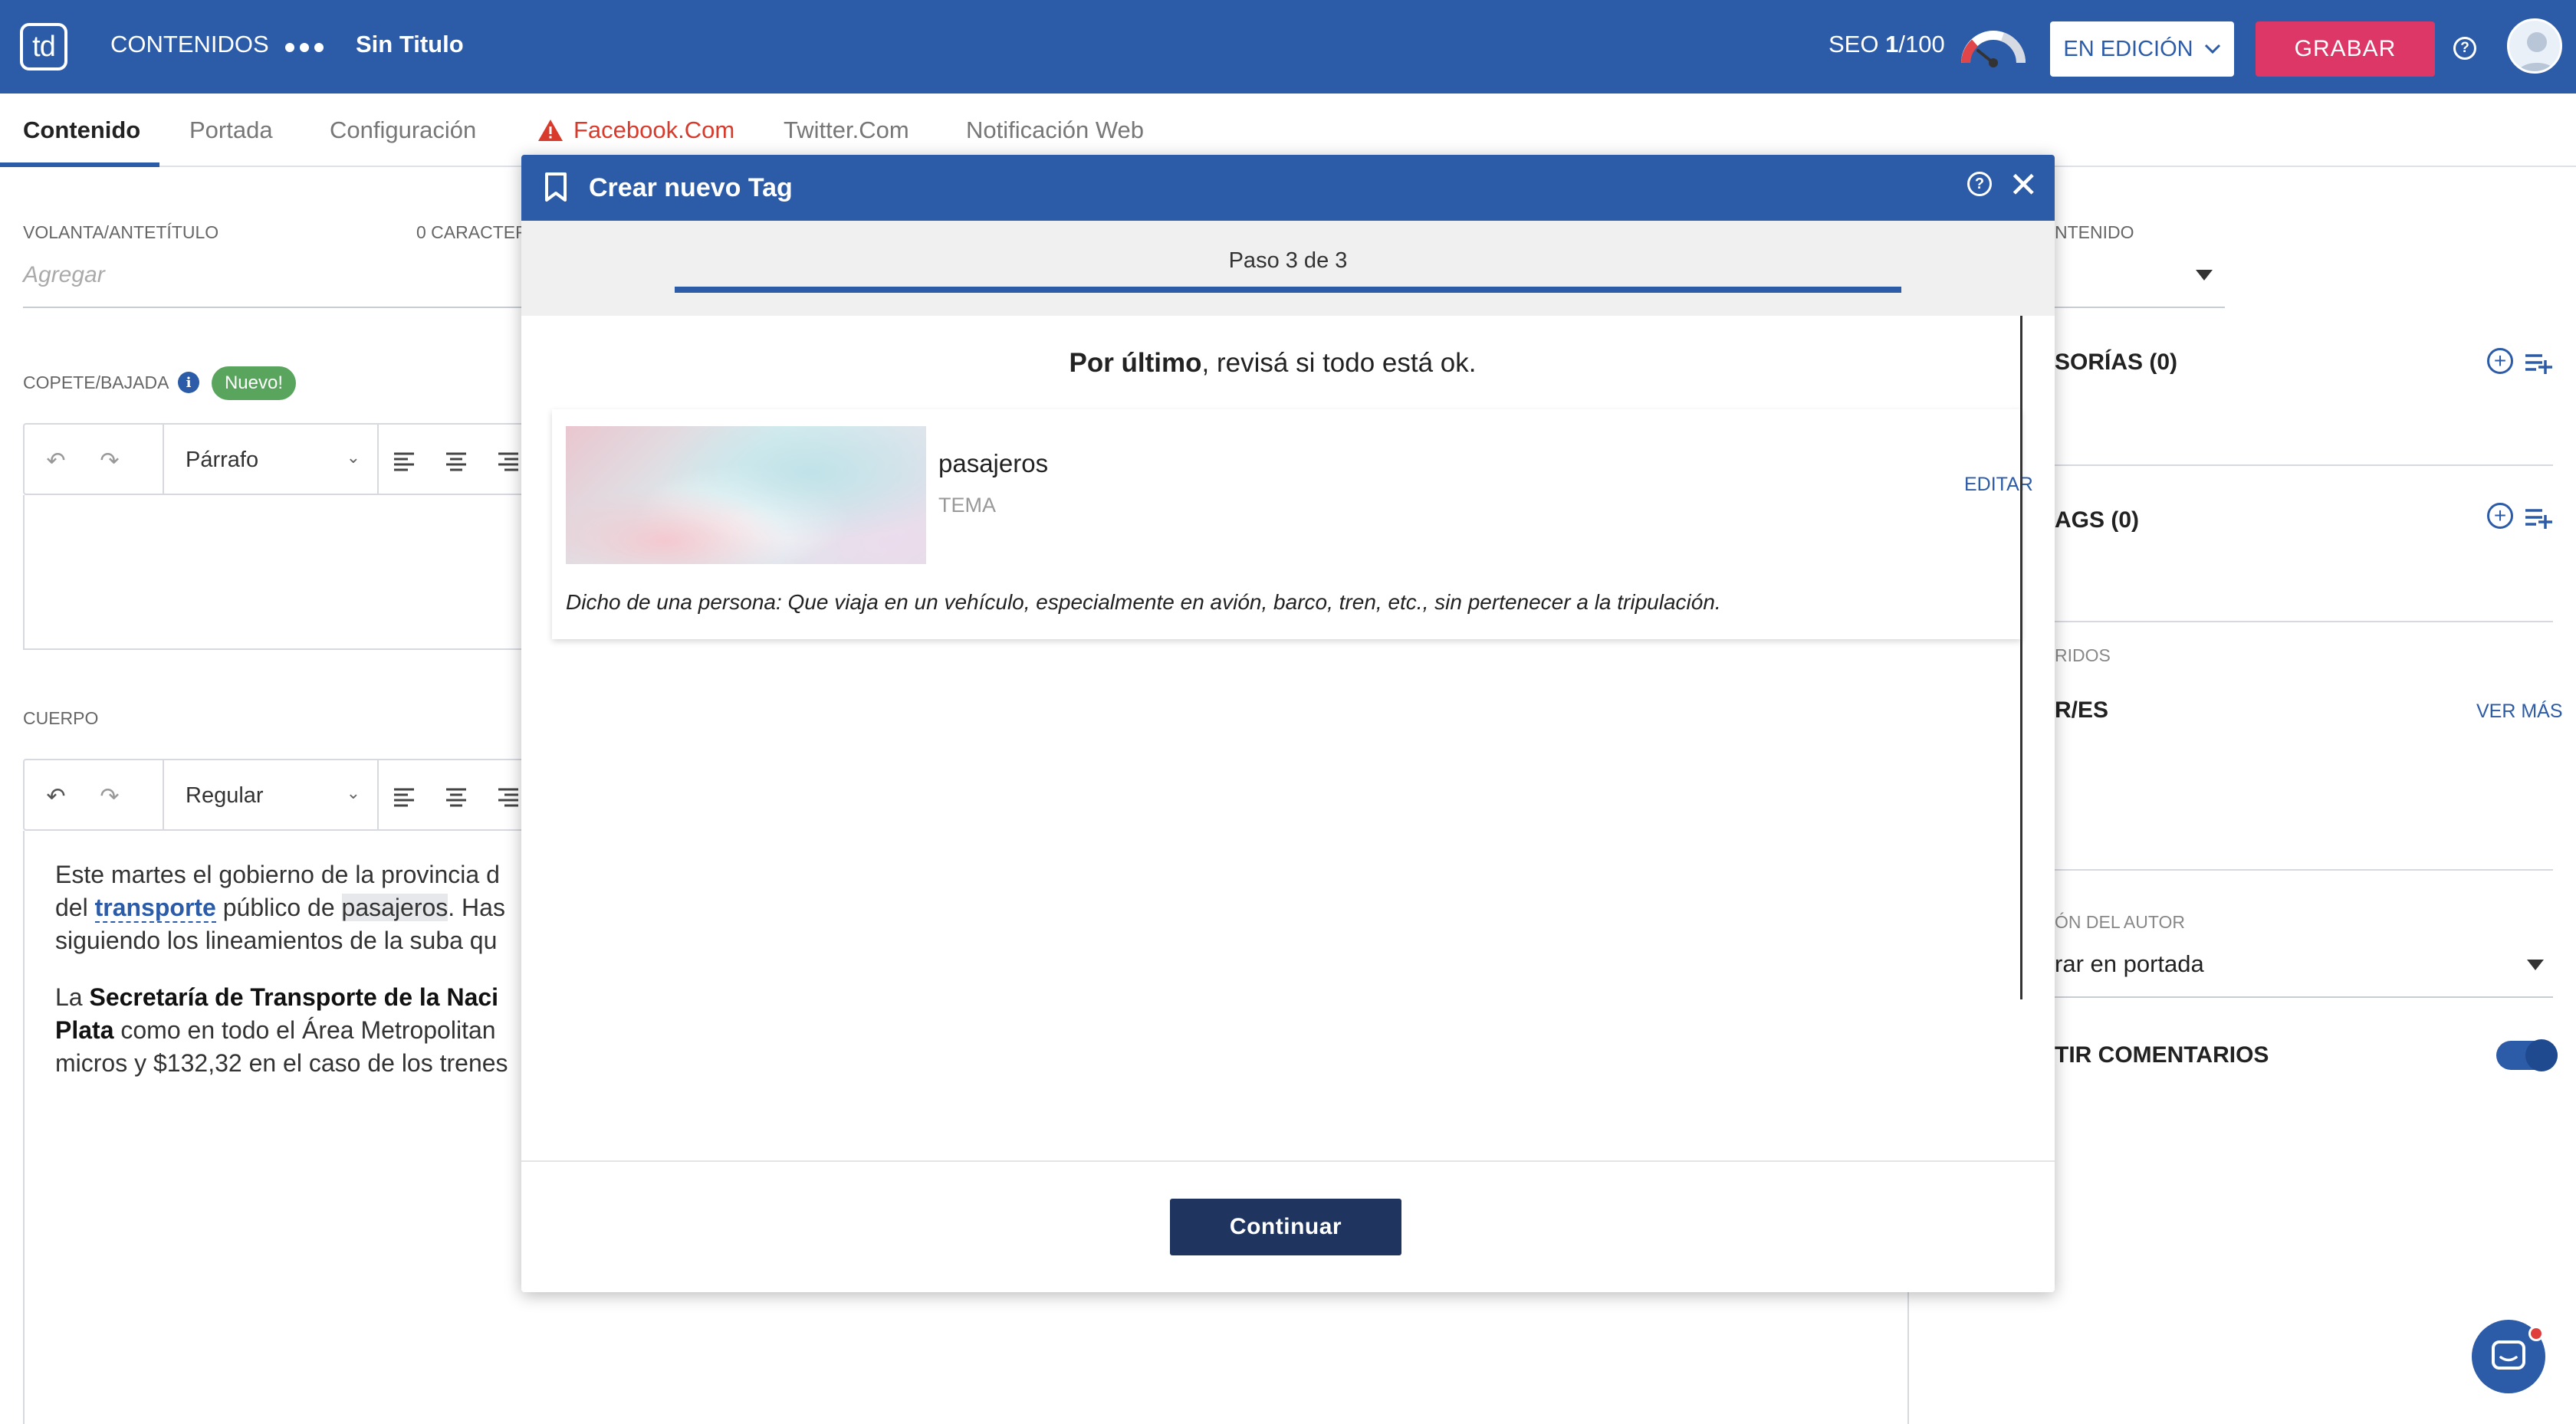 The width and height of the screenshot is (2576, 1424). What do you see at coordinates (1055, 130) in the screenshot?
I see `tab-notificacion-web: Notificación Web` at bounding box center [1055, 130].